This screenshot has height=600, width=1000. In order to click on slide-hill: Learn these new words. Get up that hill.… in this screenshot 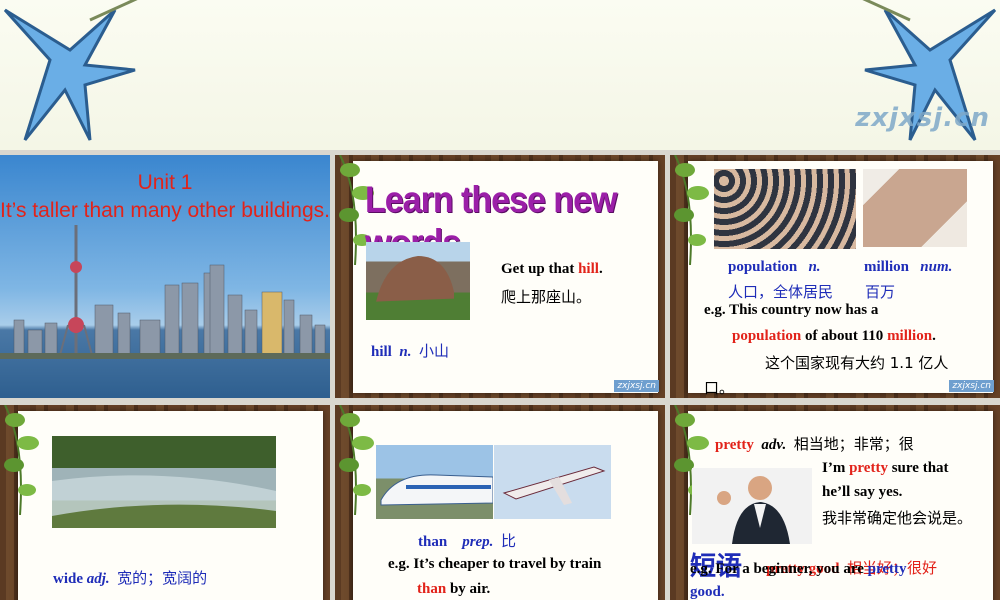, I will do `click(500, 276)`.